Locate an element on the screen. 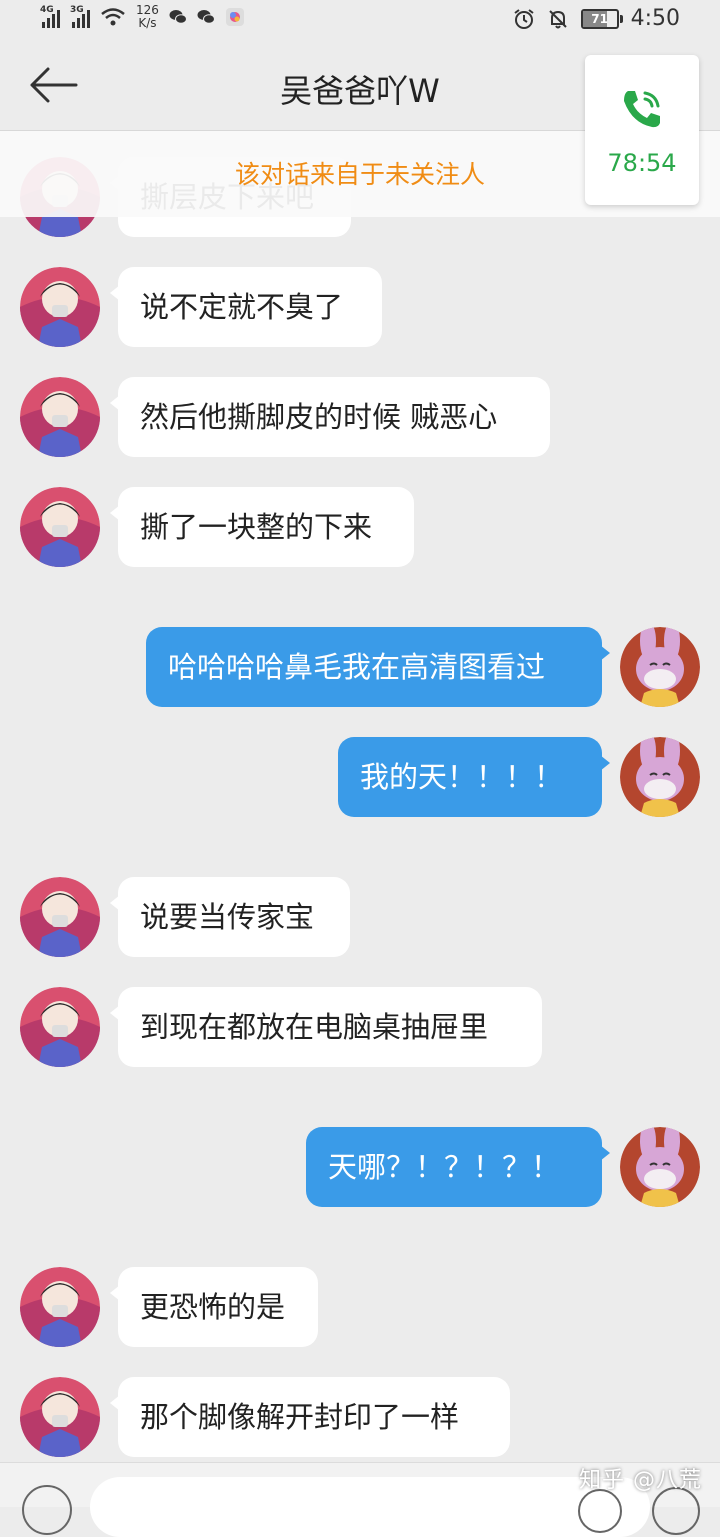  message-bubble-incoming: 那个脚像解开封印了一样 is located at coordinates (310, 1417).